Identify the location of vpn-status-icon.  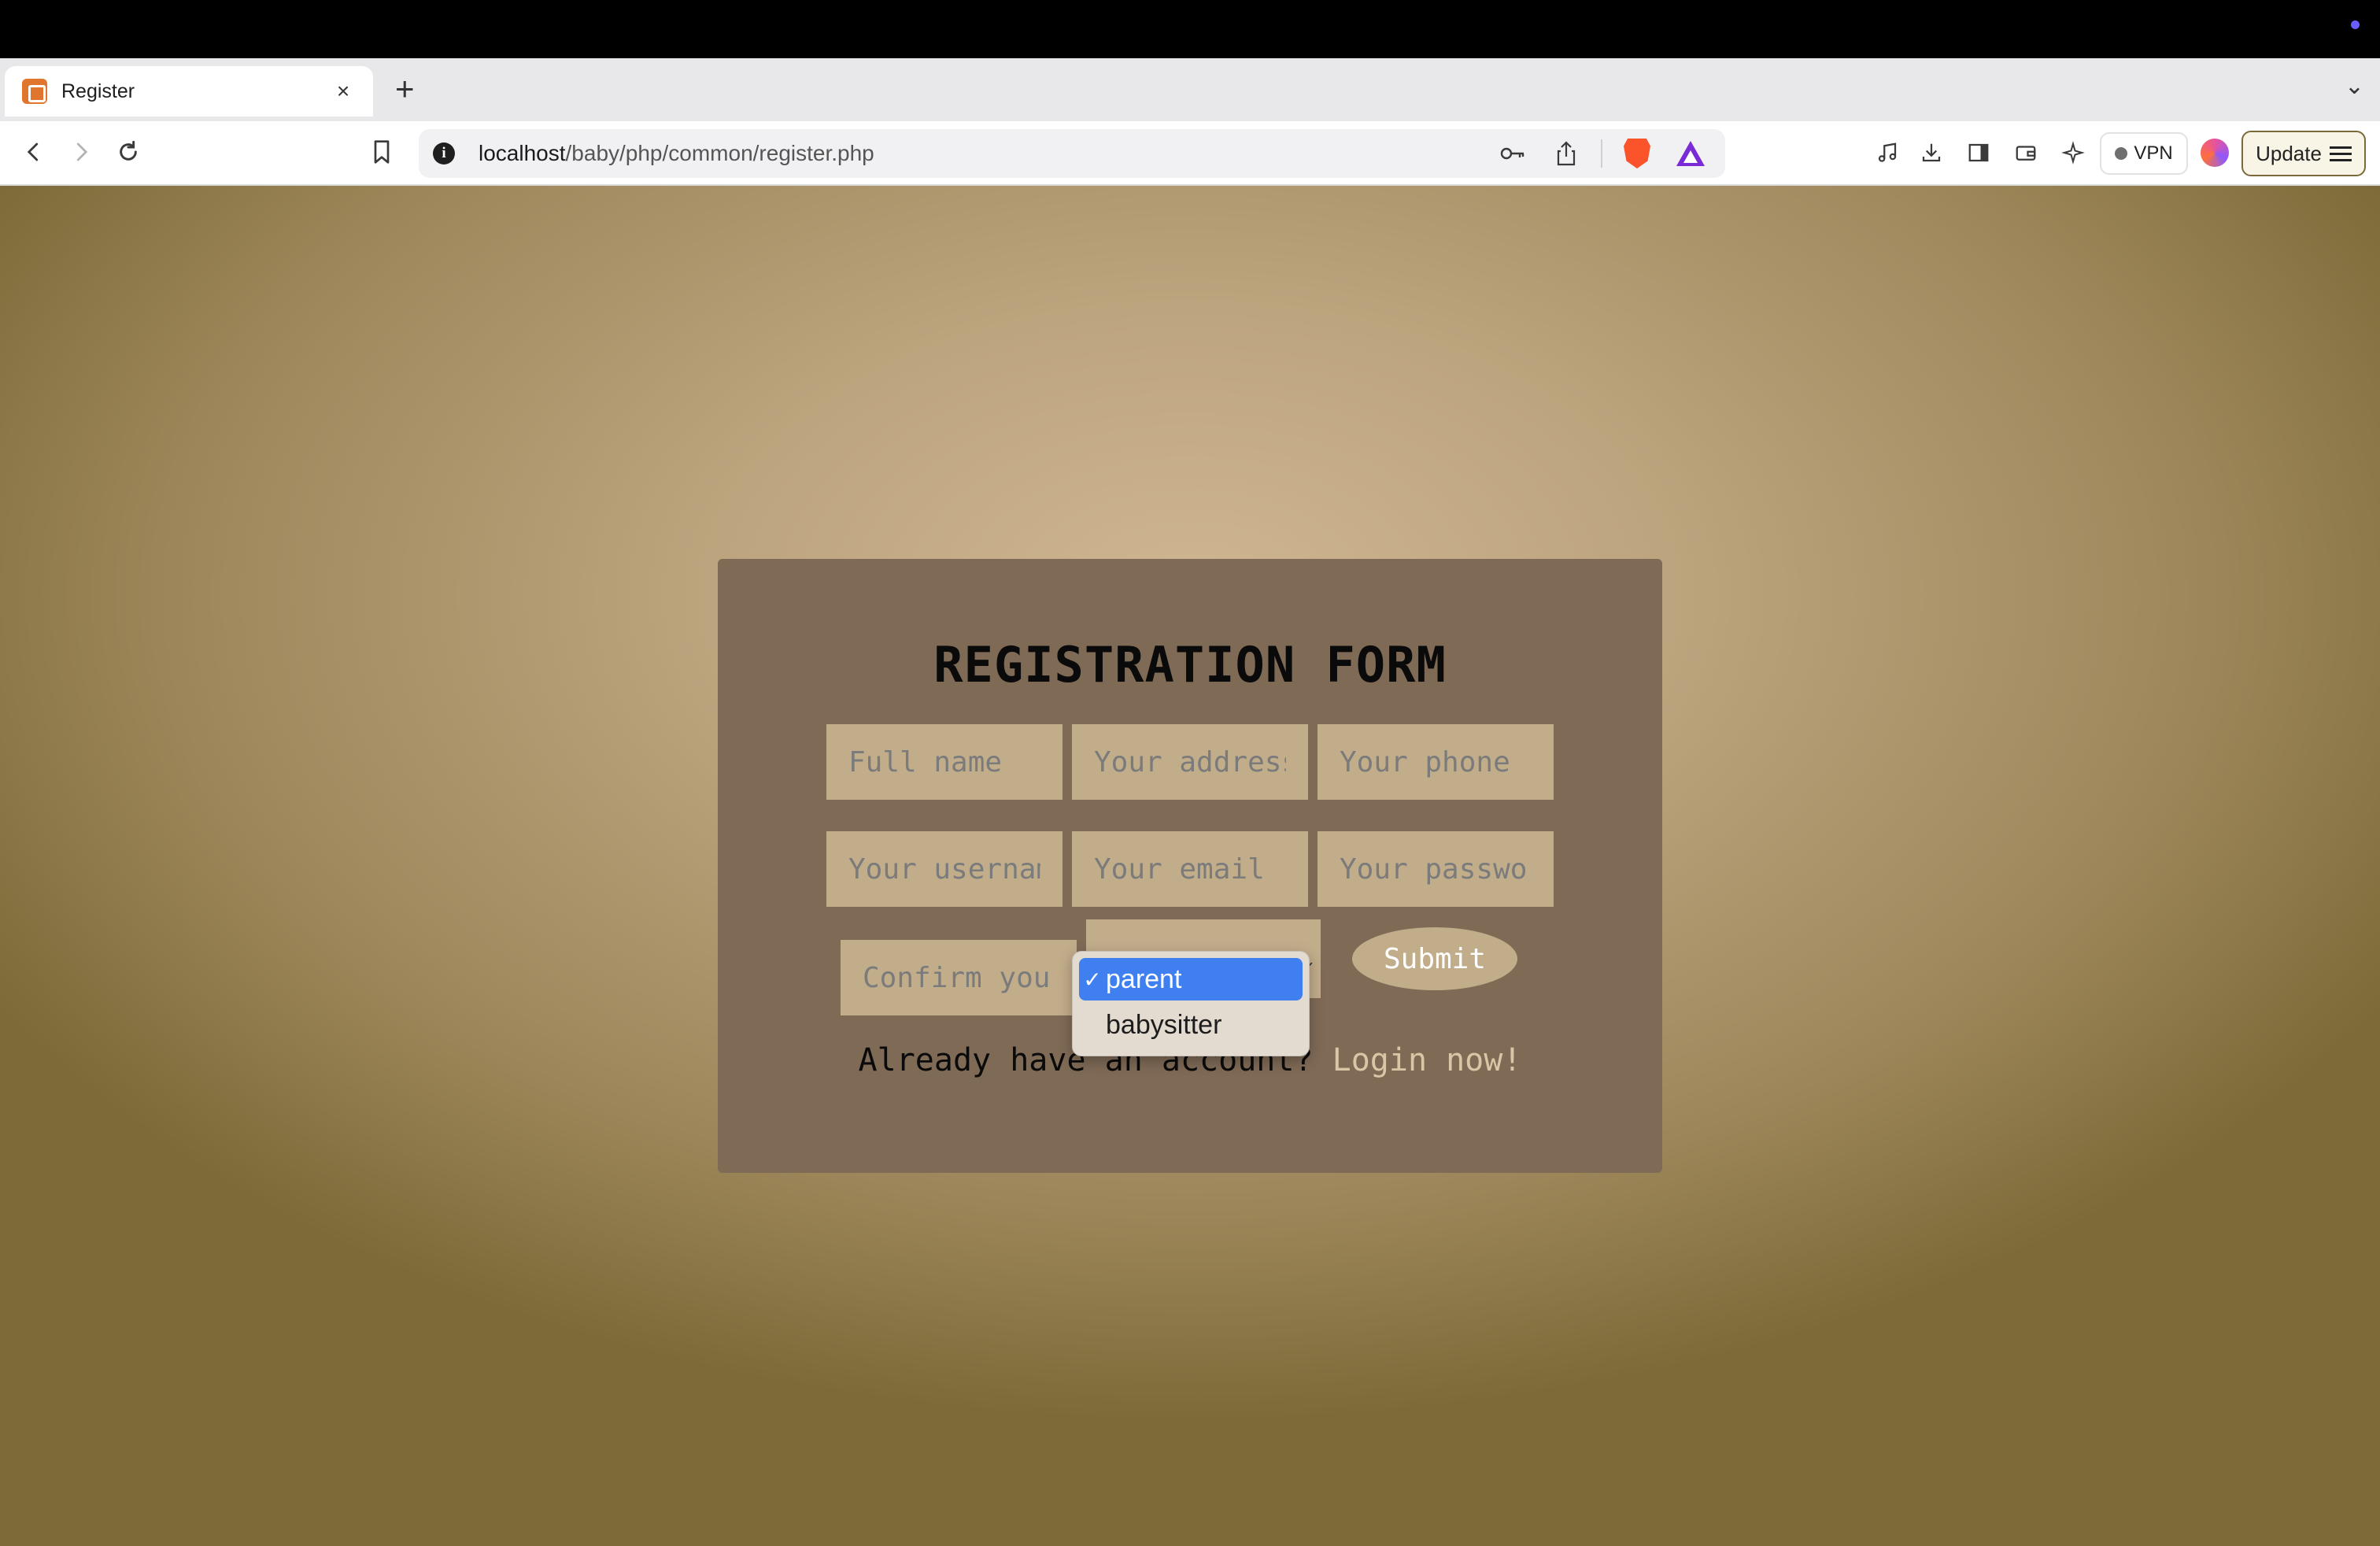
(2121, 153).